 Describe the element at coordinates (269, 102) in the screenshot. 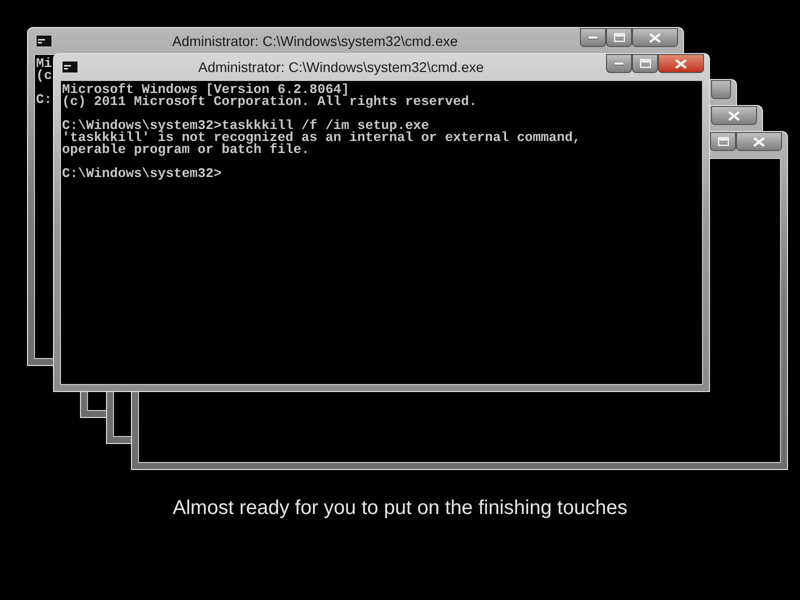

I see `console-line: (c) 2011 Microsoft Corporation. All rights reserved.` at that location.